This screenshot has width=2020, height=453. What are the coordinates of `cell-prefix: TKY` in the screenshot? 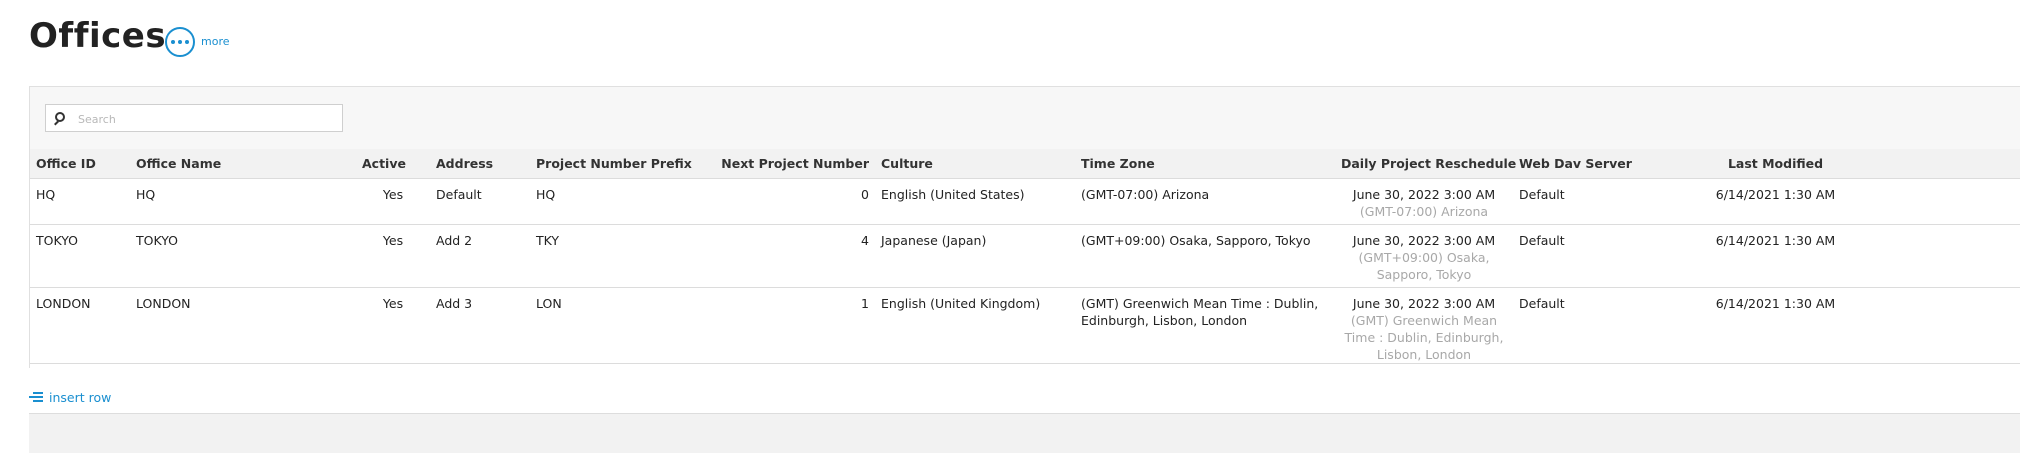 It's located at (612, 256).